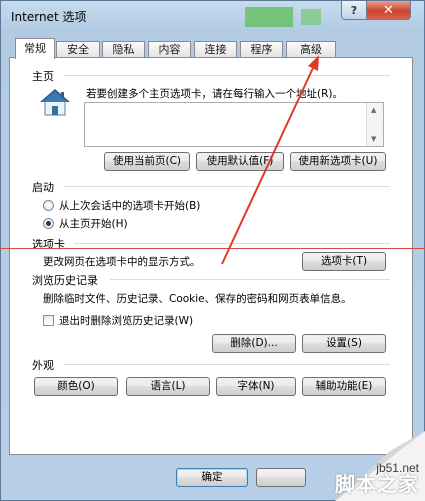  I want to click on use-new-tab-button: 使用新选项卡(U), so click(338, 161).